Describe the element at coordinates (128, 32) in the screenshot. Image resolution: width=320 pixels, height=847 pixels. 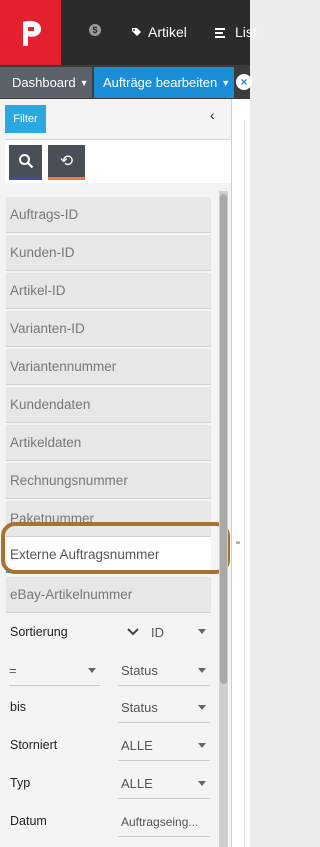
I see `top-navigation-bar: $ Artikel List` at that location.